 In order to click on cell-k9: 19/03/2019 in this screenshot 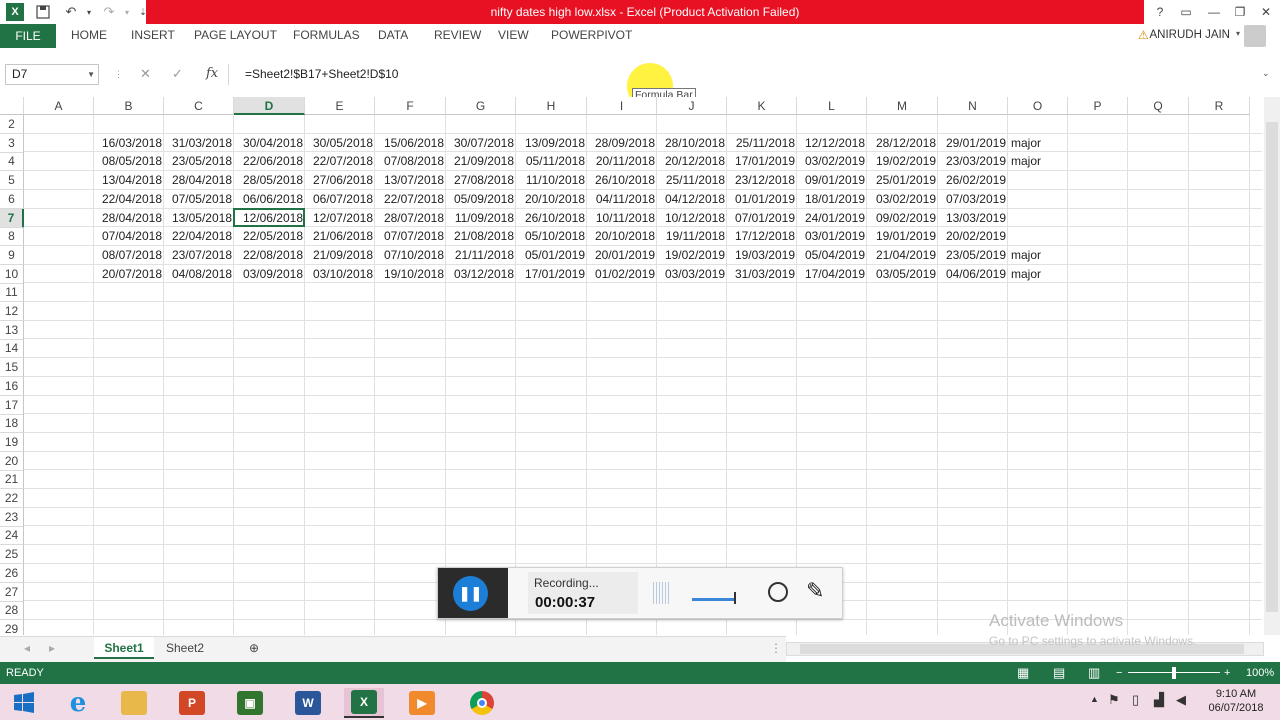, I will do `click(762, 255)`.